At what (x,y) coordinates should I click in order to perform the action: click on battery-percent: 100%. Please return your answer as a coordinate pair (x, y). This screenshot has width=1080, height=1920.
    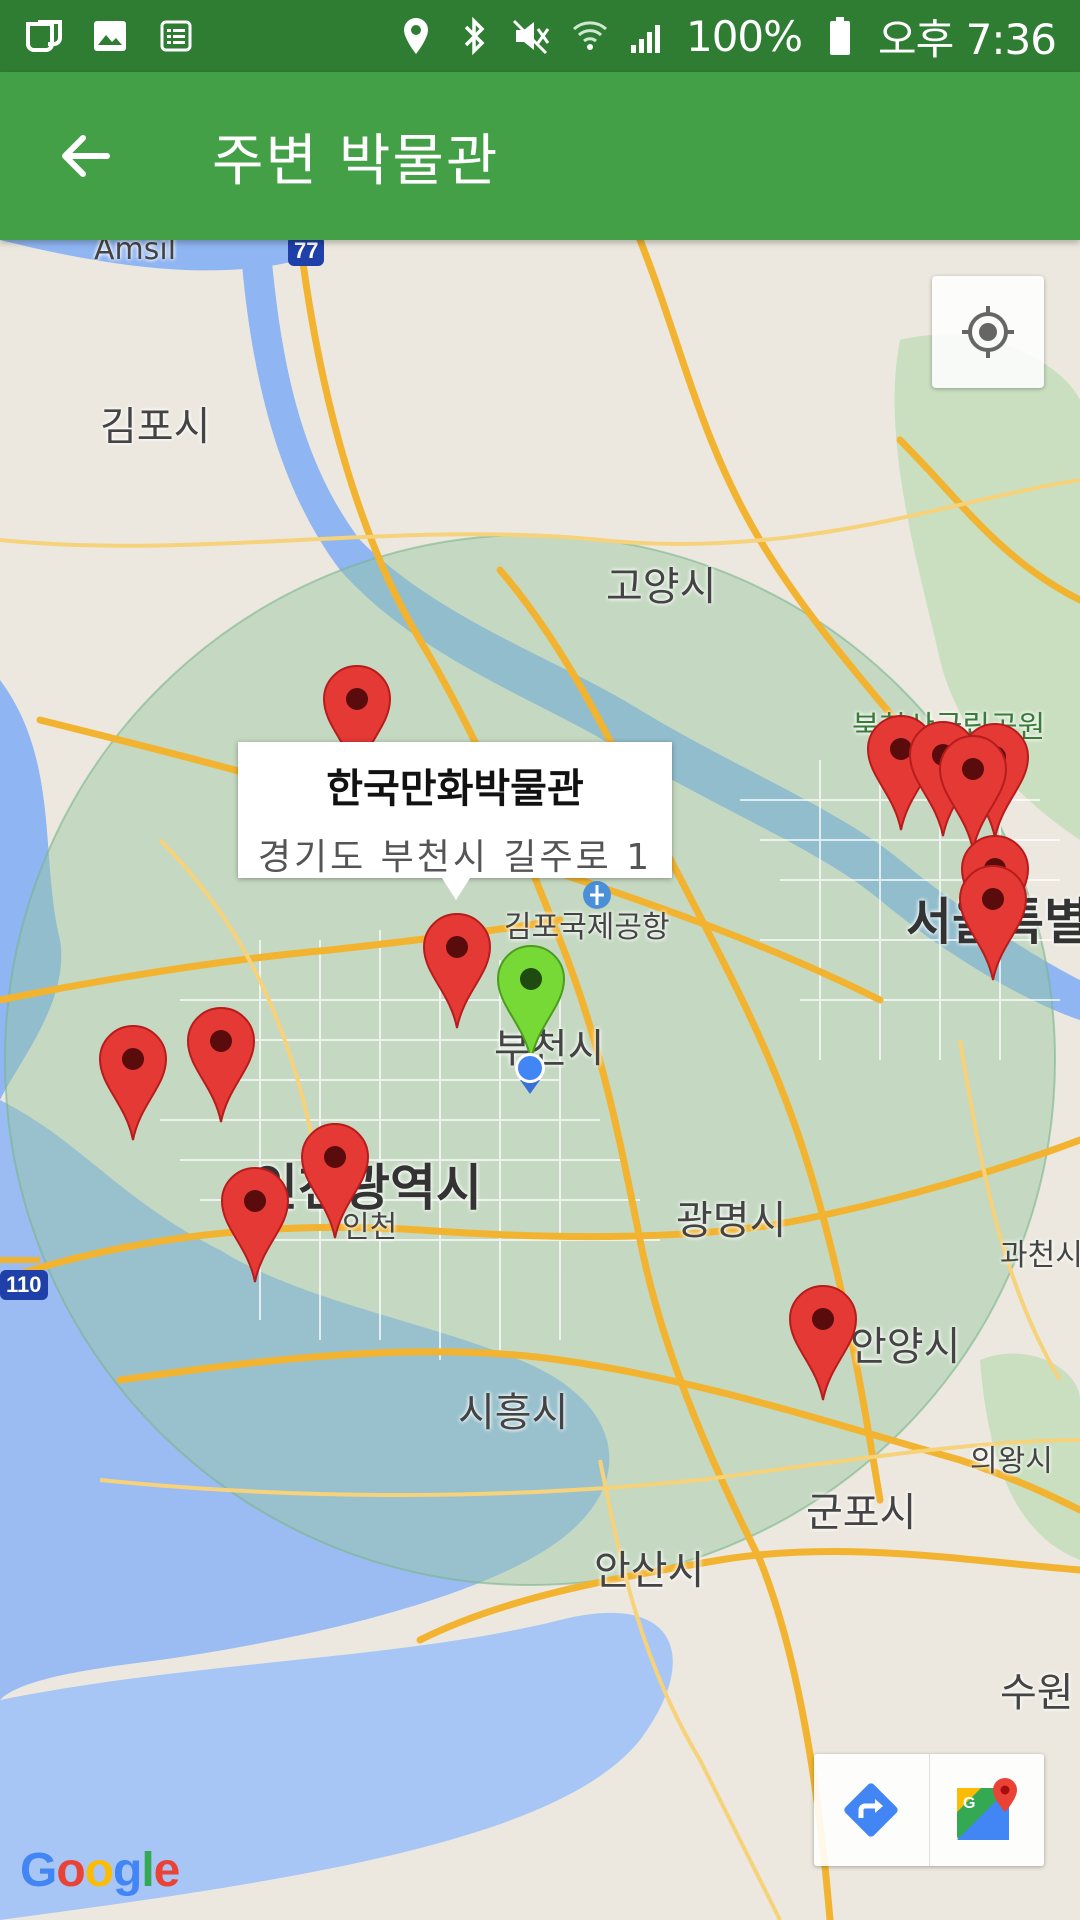
    Looking at the image, I should click on (744, 36).